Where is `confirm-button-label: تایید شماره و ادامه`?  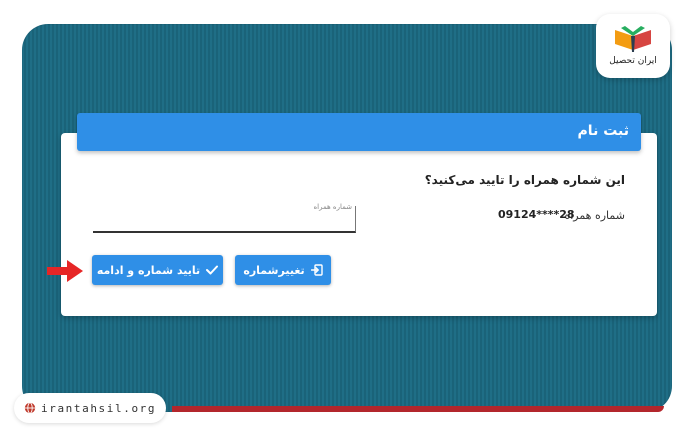 confirm-button-label: تایید شماره و ادامه is located at coordinates (148, 270).